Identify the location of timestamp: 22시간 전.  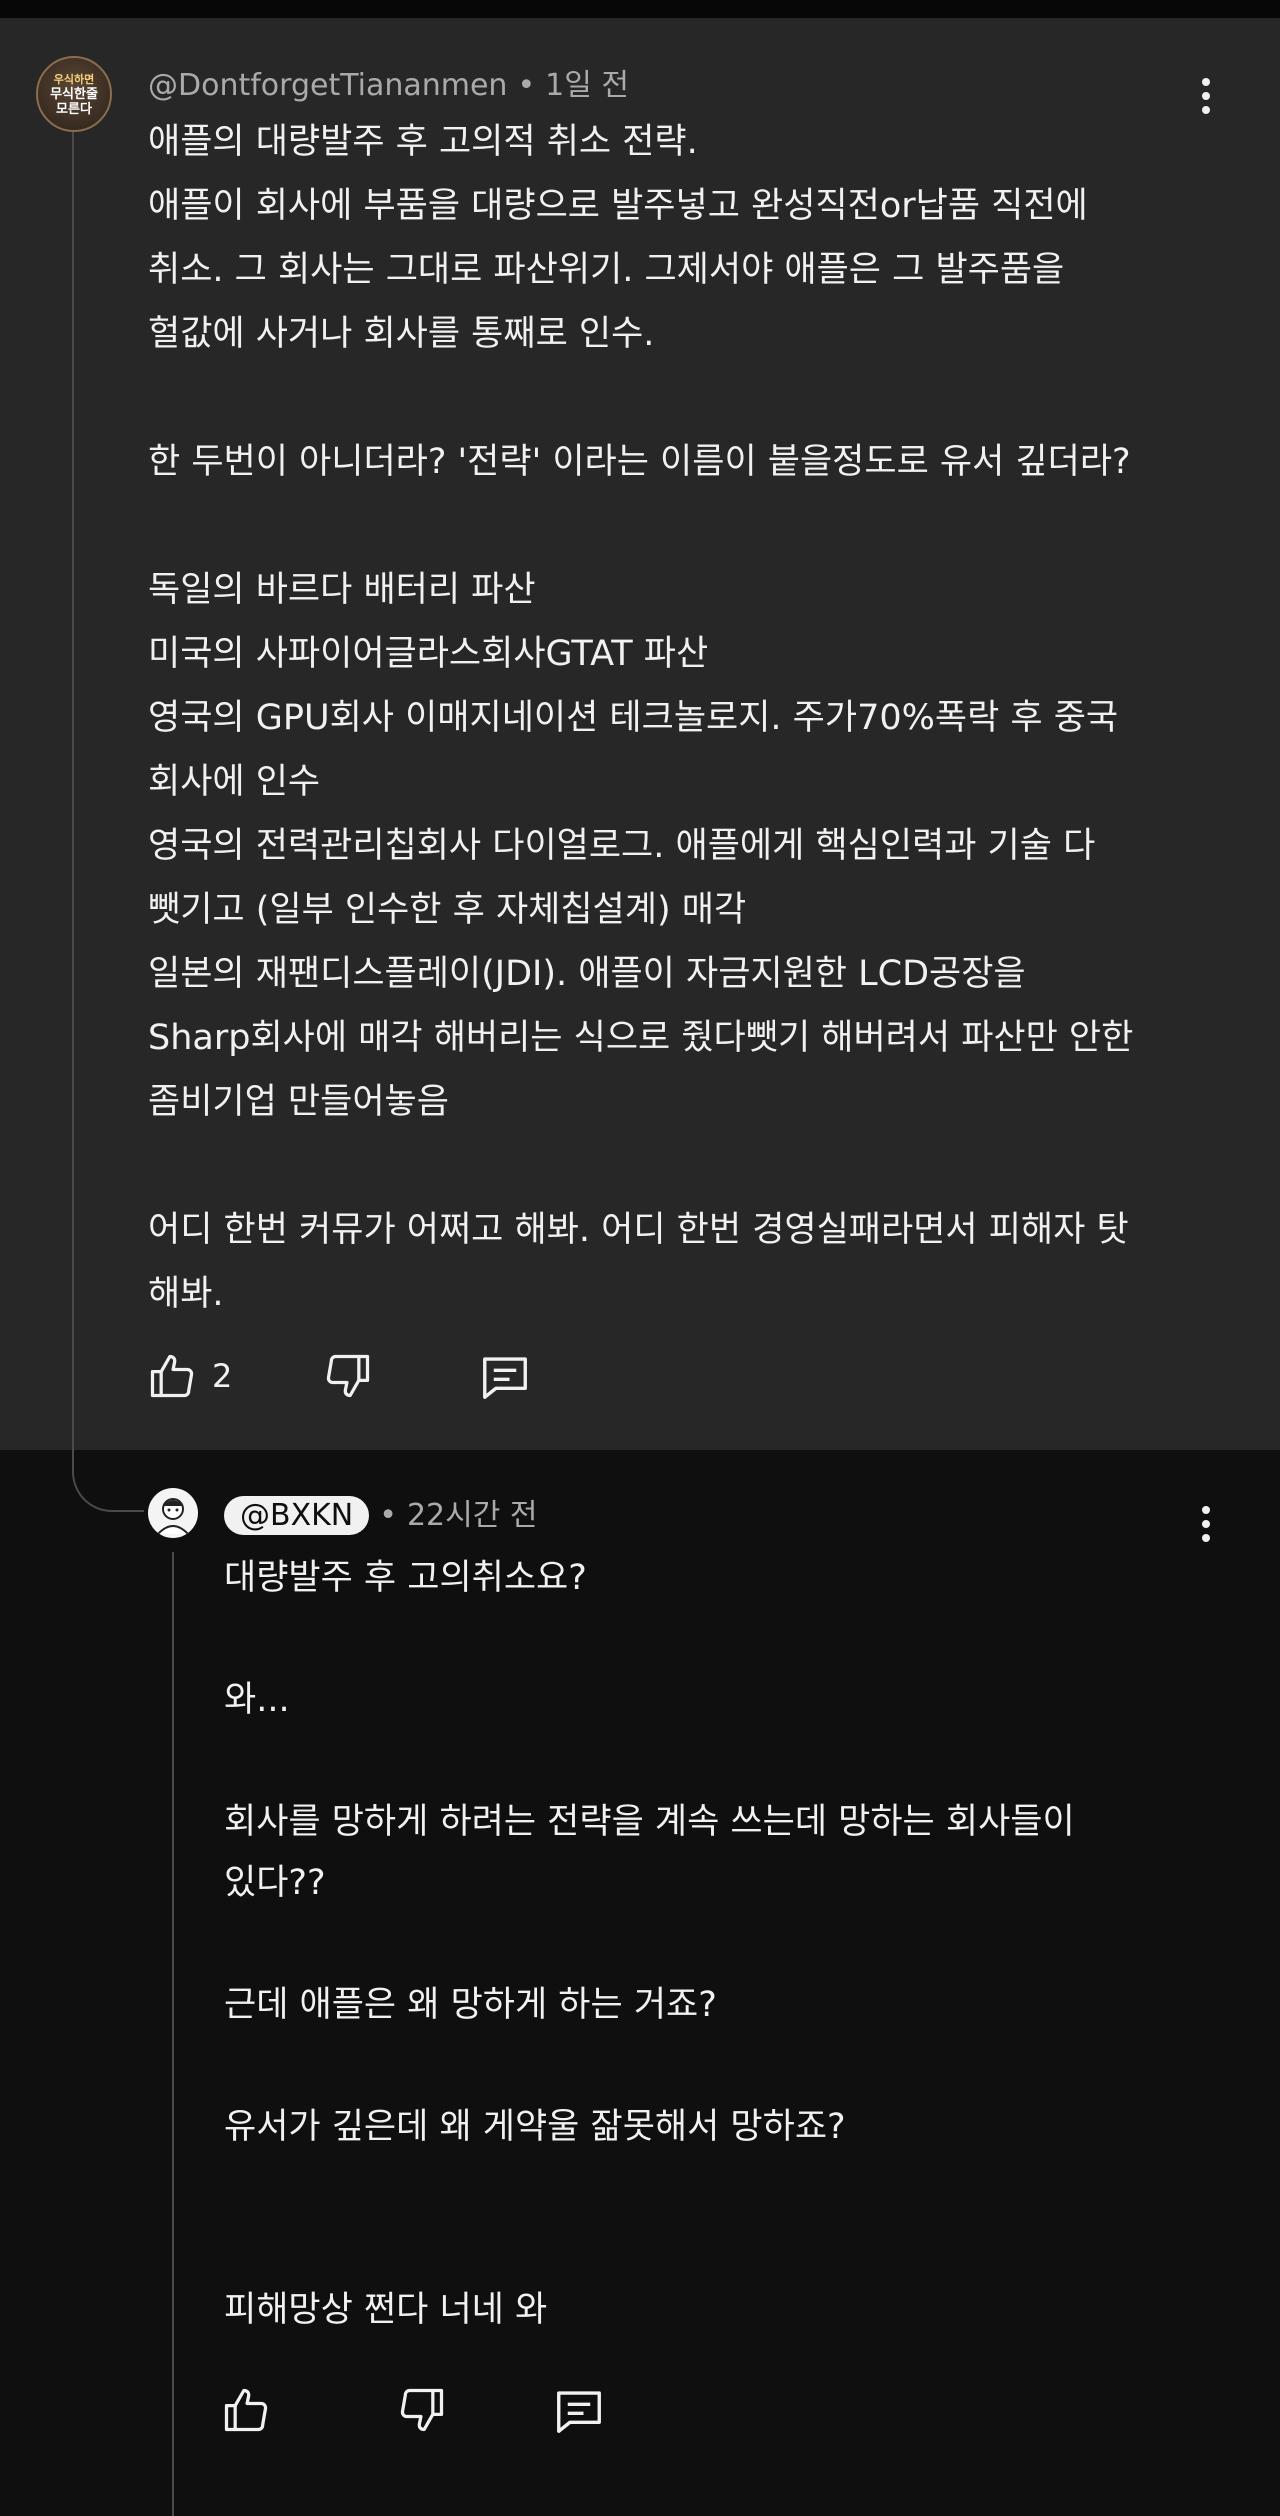
(472, 1515).